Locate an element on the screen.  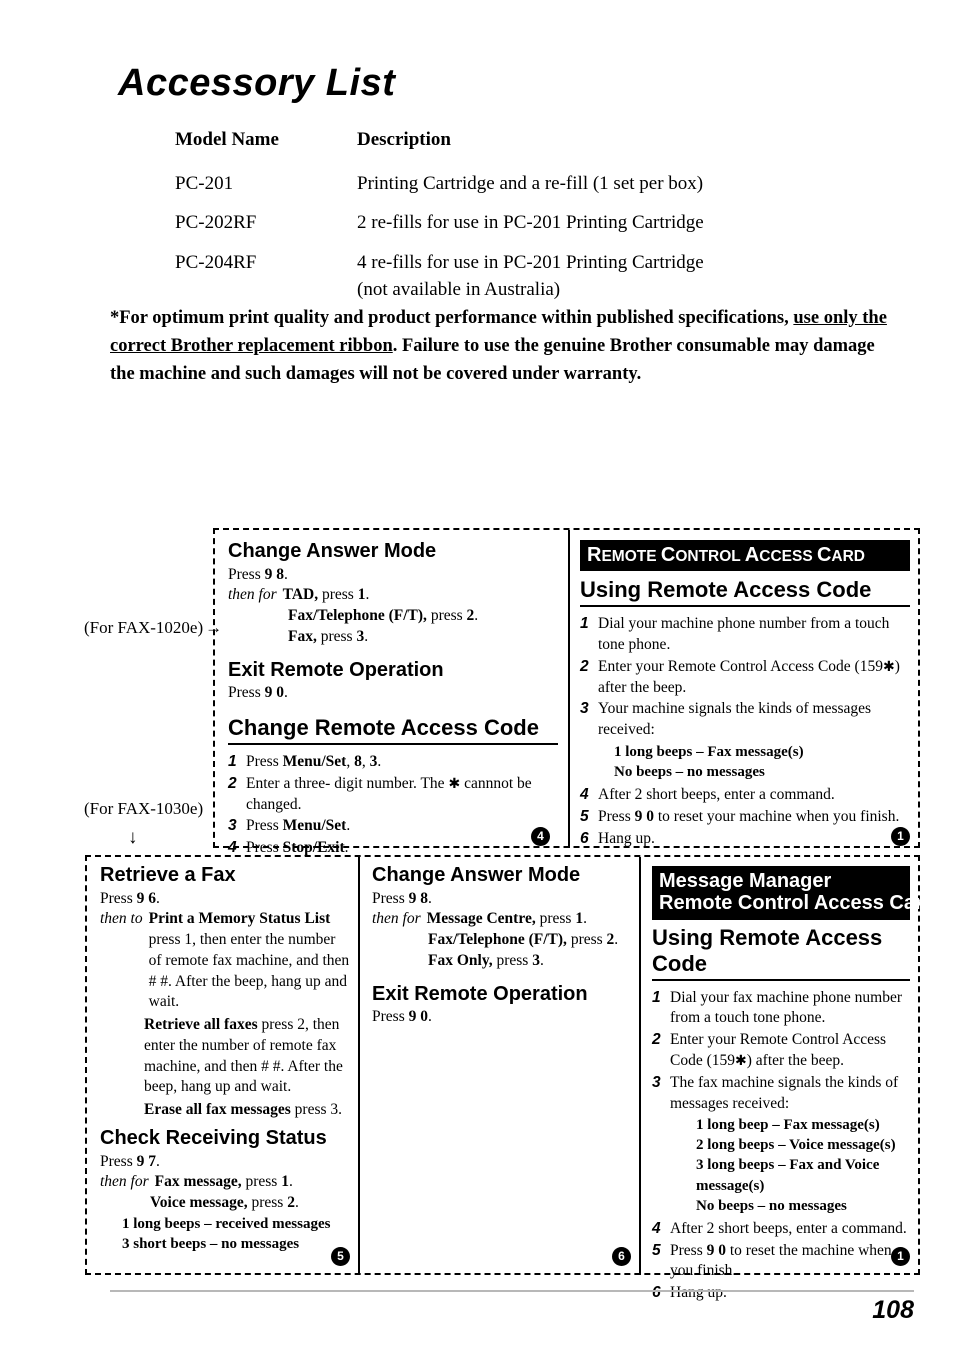
step-pre: Enter a three- digit number. The is located at coordinates (347, 783).